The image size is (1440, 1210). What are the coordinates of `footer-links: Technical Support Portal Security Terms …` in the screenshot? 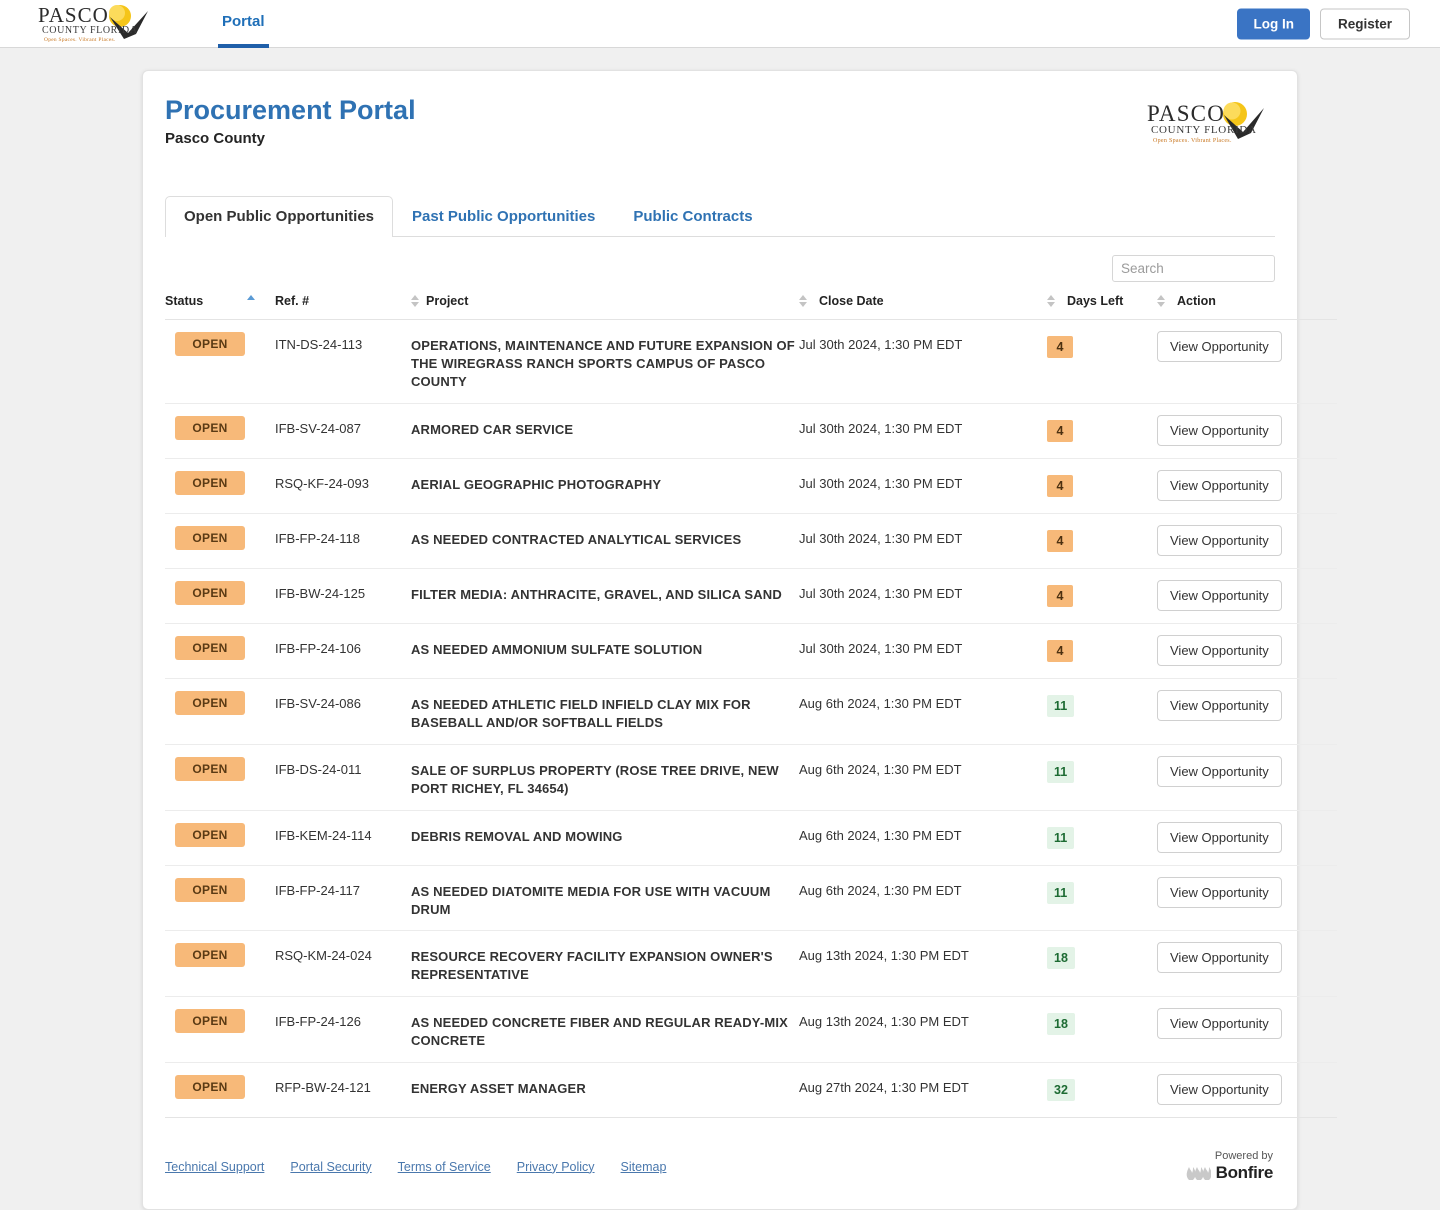 It's located at (415, 1167).